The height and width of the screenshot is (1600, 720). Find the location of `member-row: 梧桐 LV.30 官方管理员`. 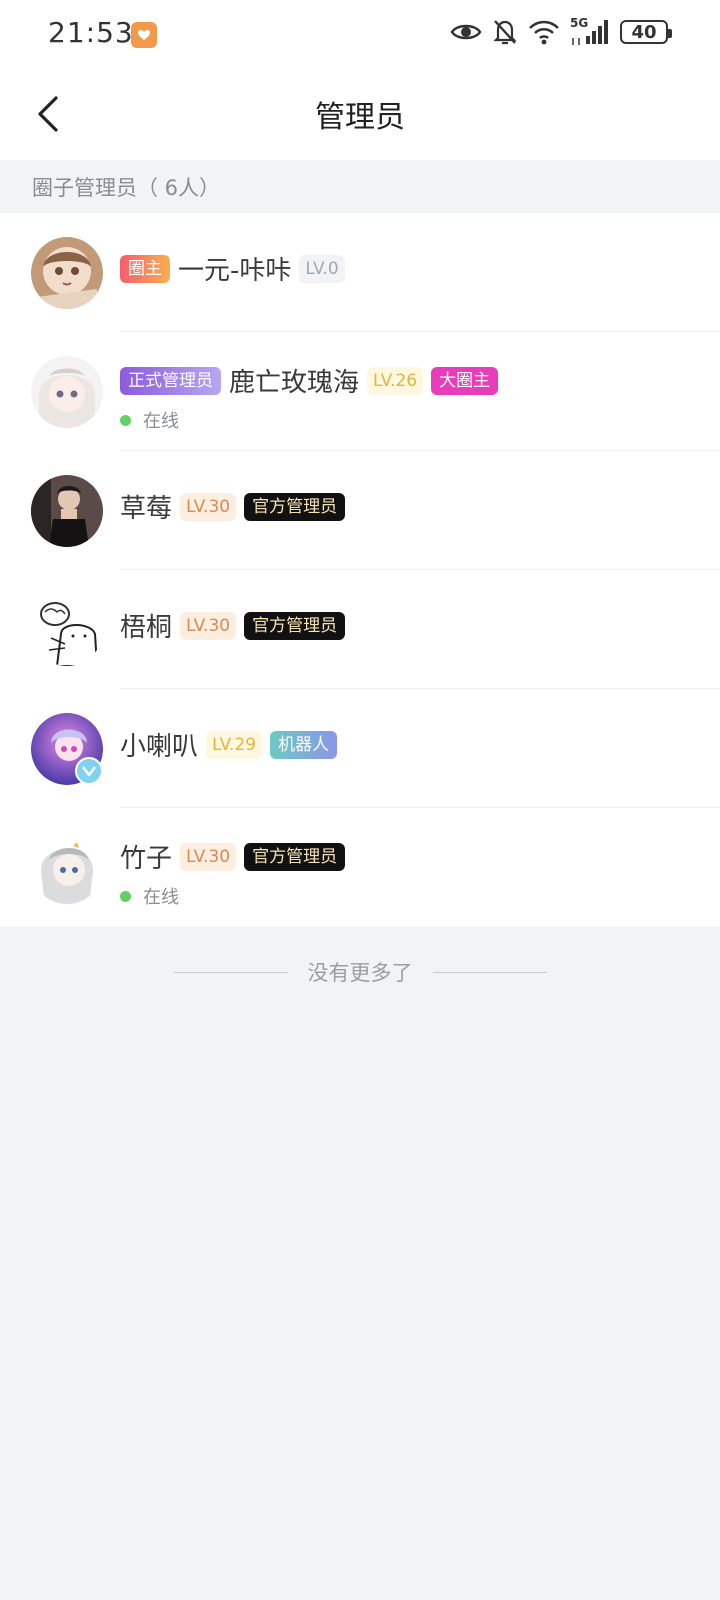

member-row: 梧桐 LV.30 官方管理员 is located at coordinates (360, 629).